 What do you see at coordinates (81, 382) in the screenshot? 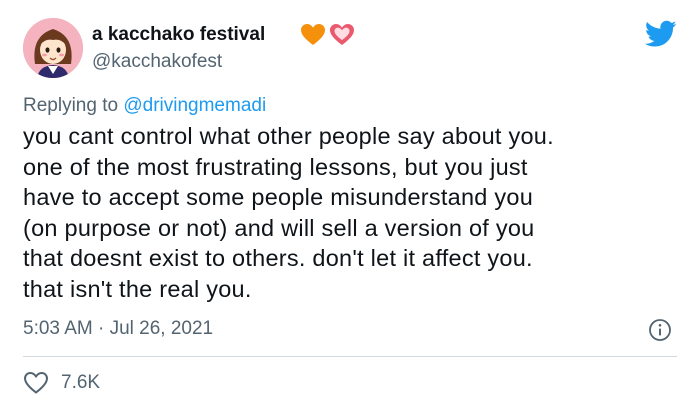
I see `like-count: 7.6K` at bounding box center [81, 382].